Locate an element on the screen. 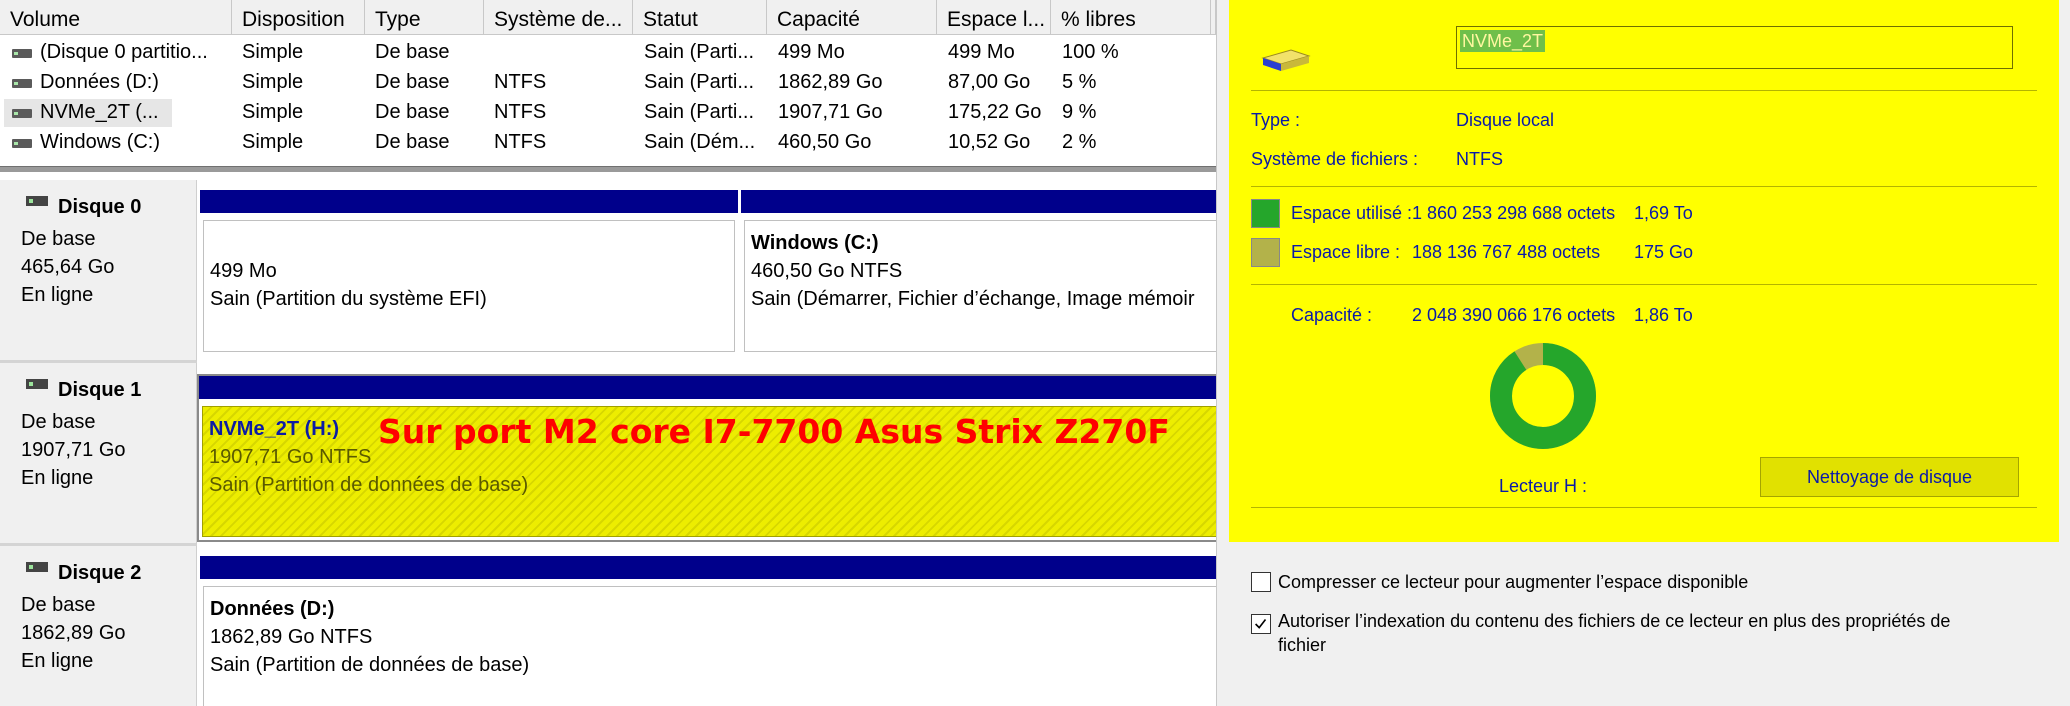  disk-label-1: Disque 1 De base 1907,71 Go En ligne is located at coordinates (98, 454).